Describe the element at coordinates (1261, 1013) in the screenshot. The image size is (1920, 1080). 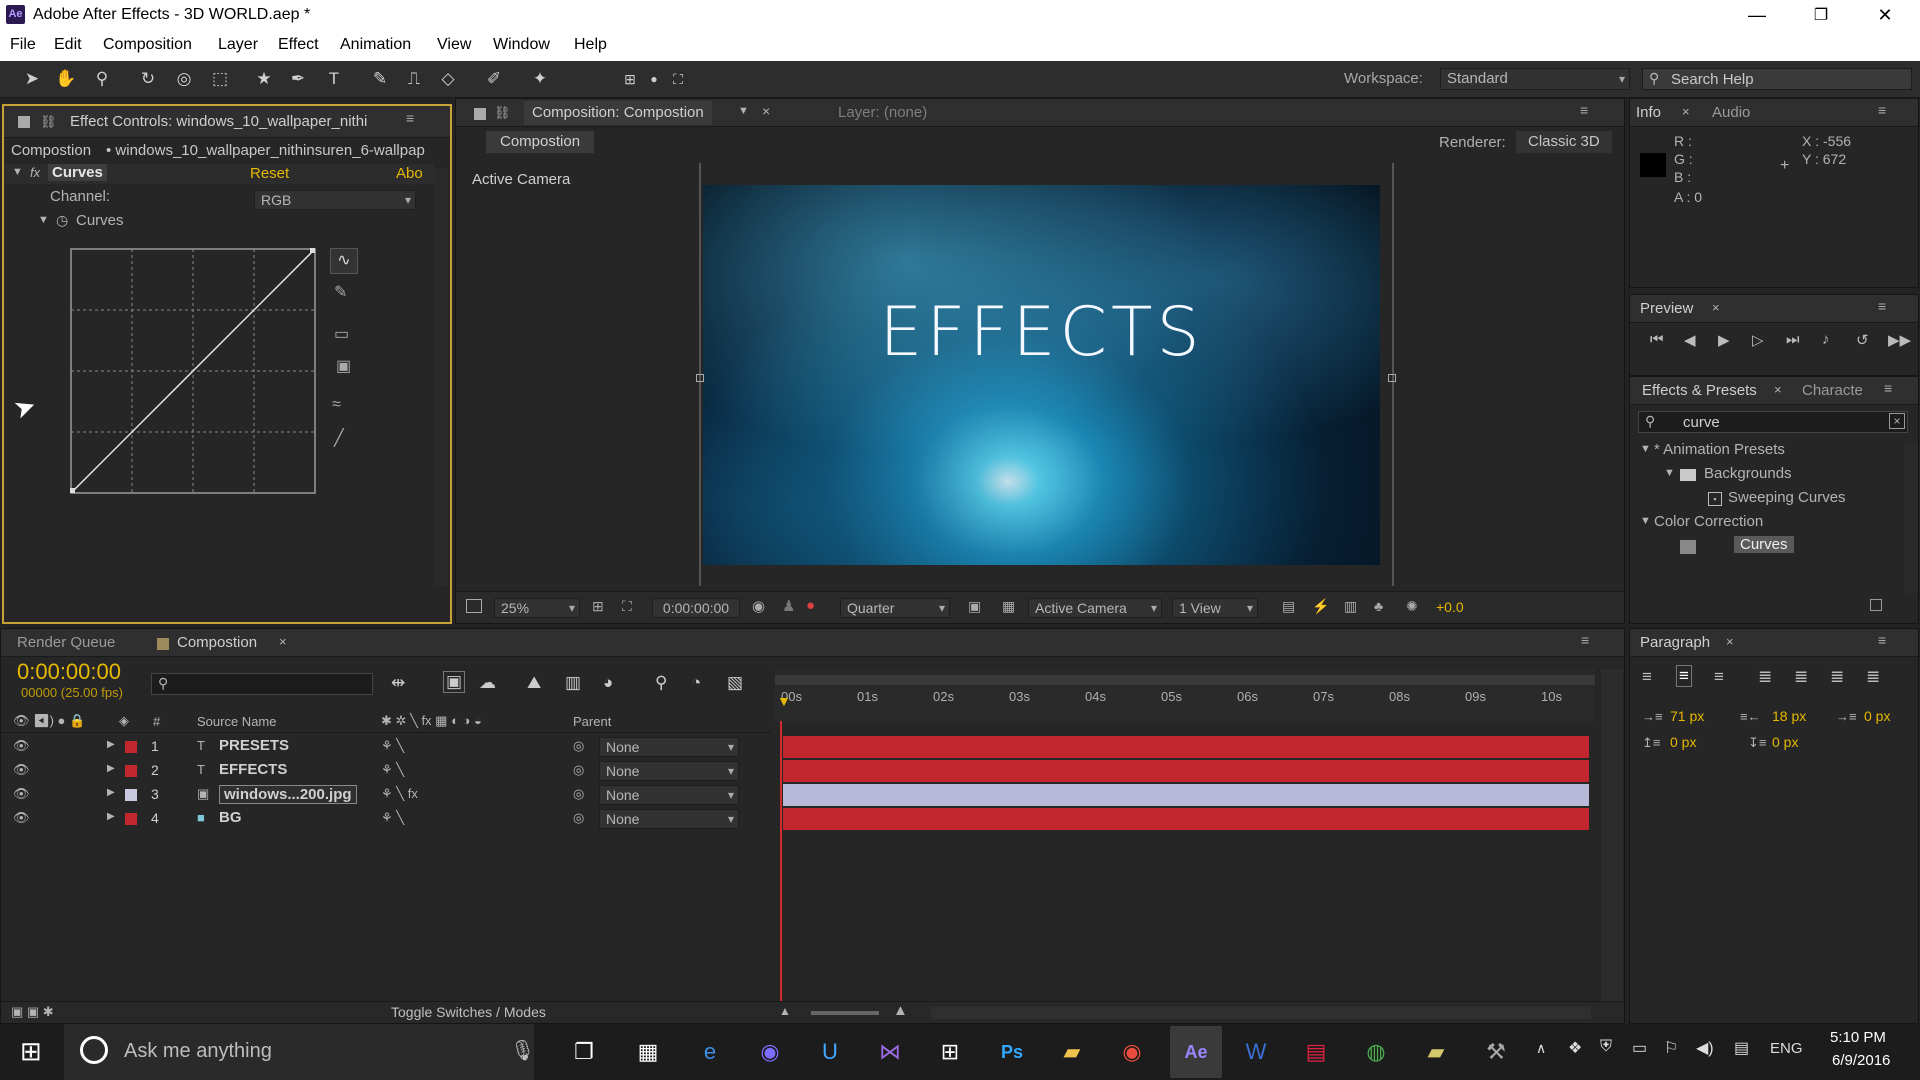
I see `timeline-hscroll` at that location.